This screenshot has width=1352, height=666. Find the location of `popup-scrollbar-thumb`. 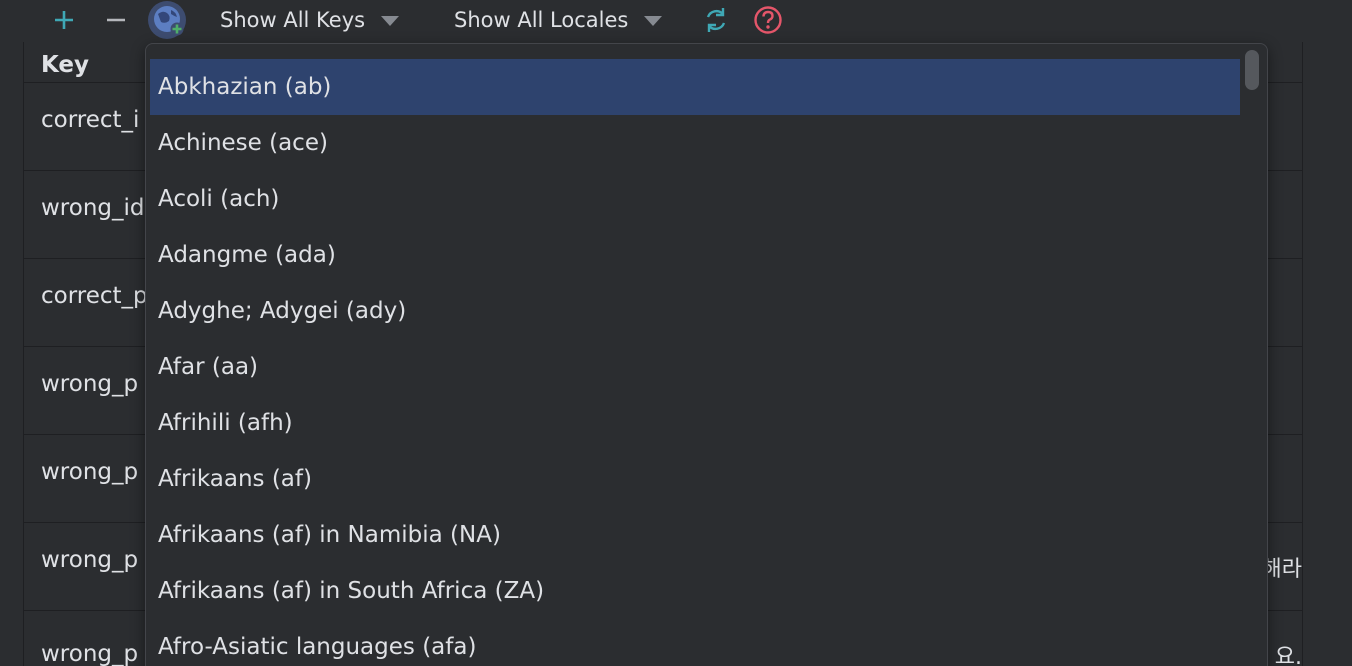

popup-scrollbar-thumb is located at coordinates (1252, 70).